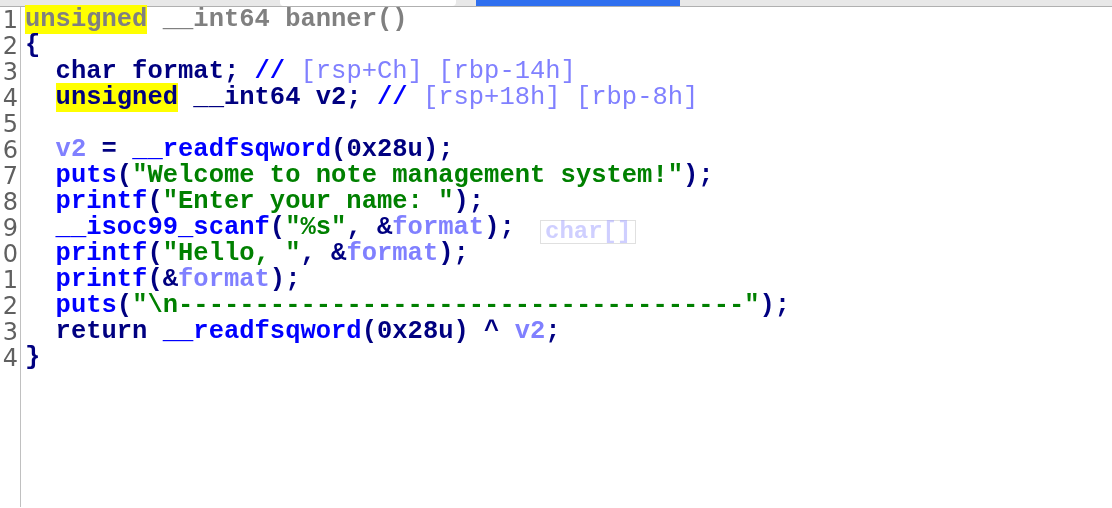  What do you see at coordinates (384, 176) in the screenshot?
I see `code-line: puts("Welcome to note management system!");` at bounding box center [384, 176].